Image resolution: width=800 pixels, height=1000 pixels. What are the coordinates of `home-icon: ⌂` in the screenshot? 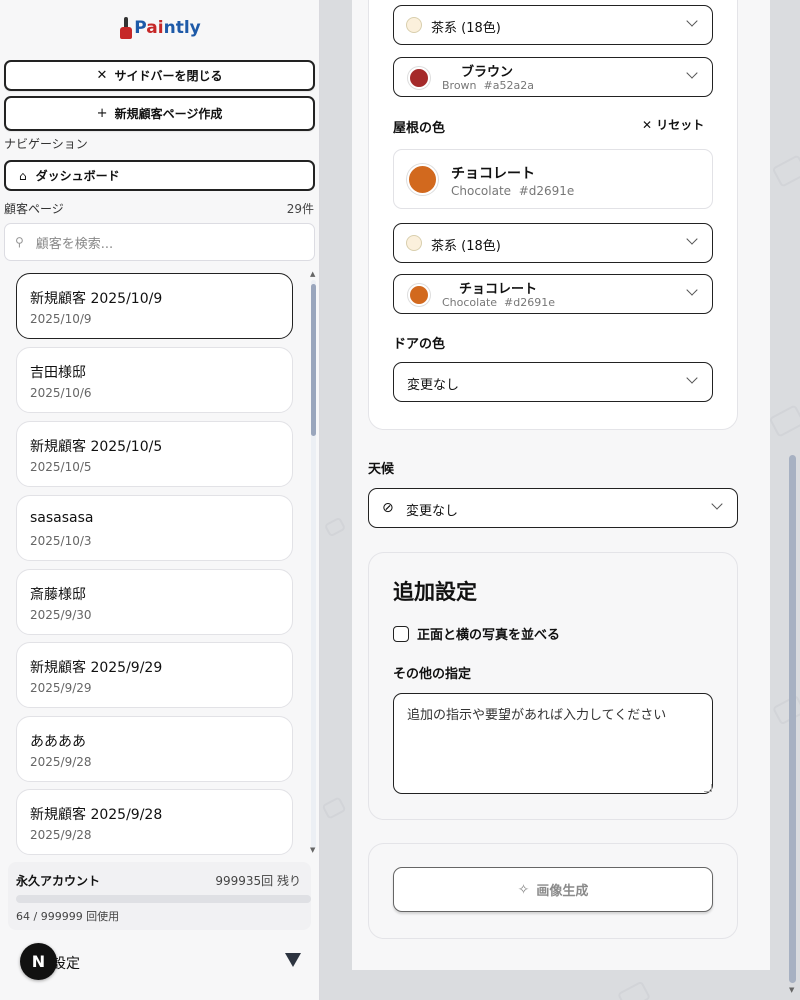 It's located at (23, 175).